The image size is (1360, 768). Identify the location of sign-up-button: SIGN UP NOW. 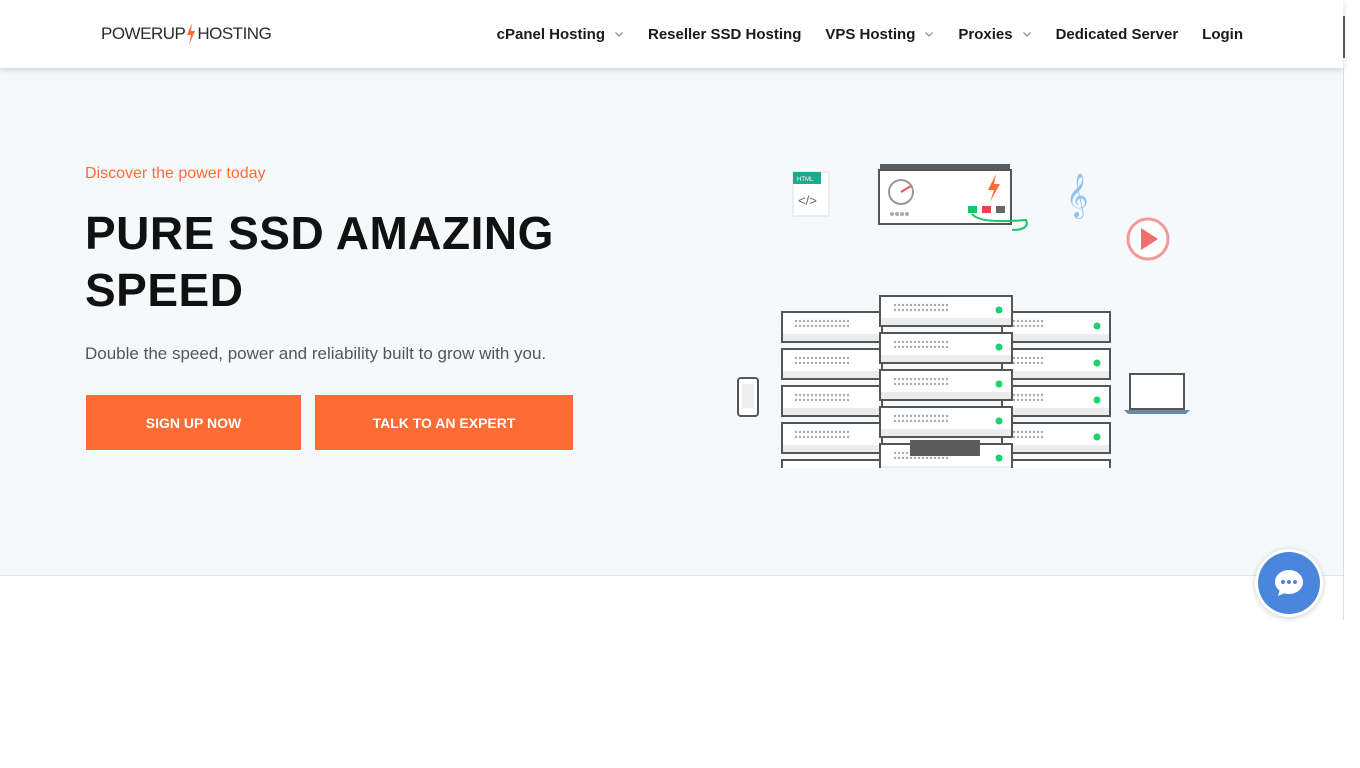
(193, 422).